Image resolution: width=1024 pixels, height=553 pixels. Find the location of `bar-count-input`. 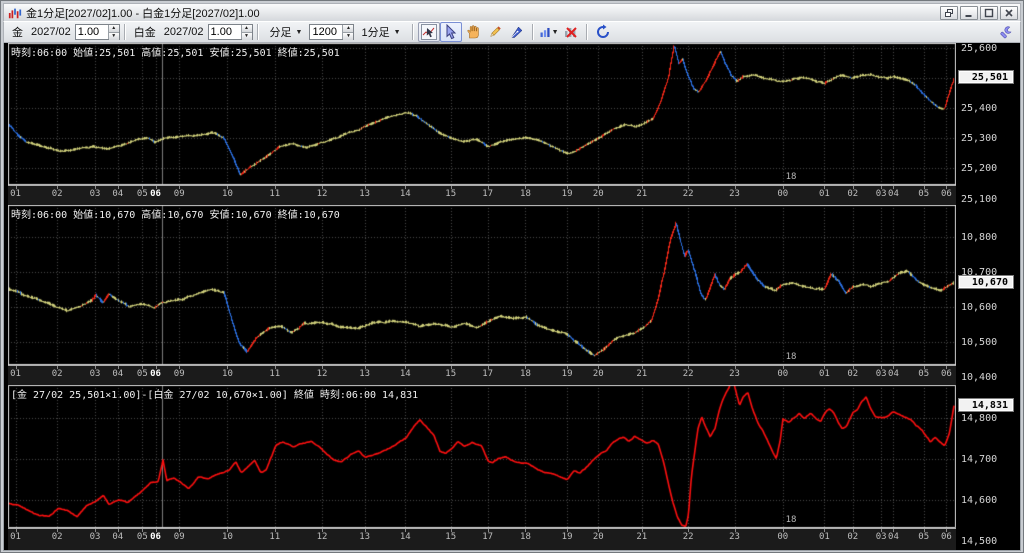

bar-count-input is located at coordinates (326, 32).